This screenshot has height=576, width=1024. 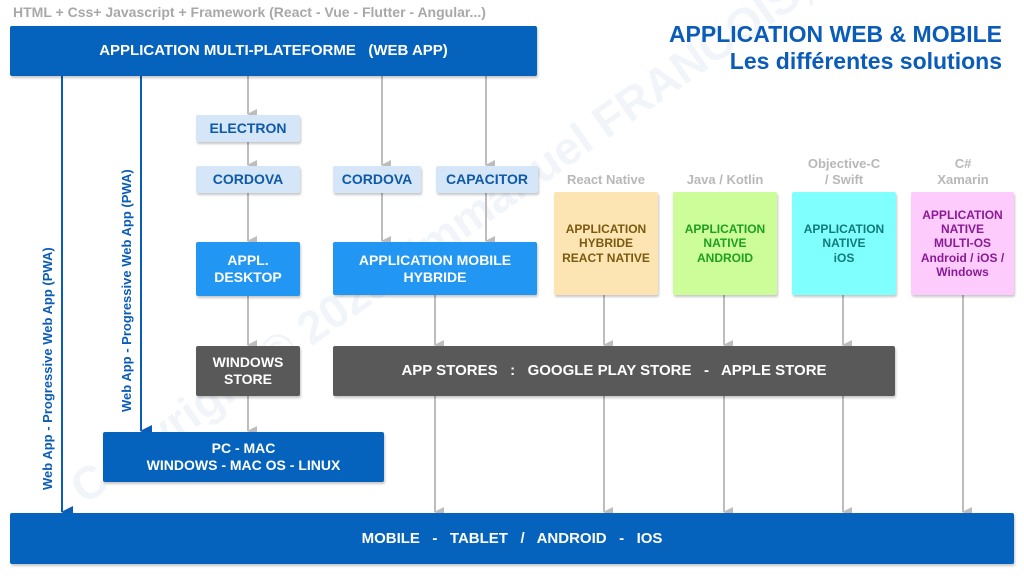 I want to click on windows-store-box: WINDOWS STORE, so click(x=248, y=371).